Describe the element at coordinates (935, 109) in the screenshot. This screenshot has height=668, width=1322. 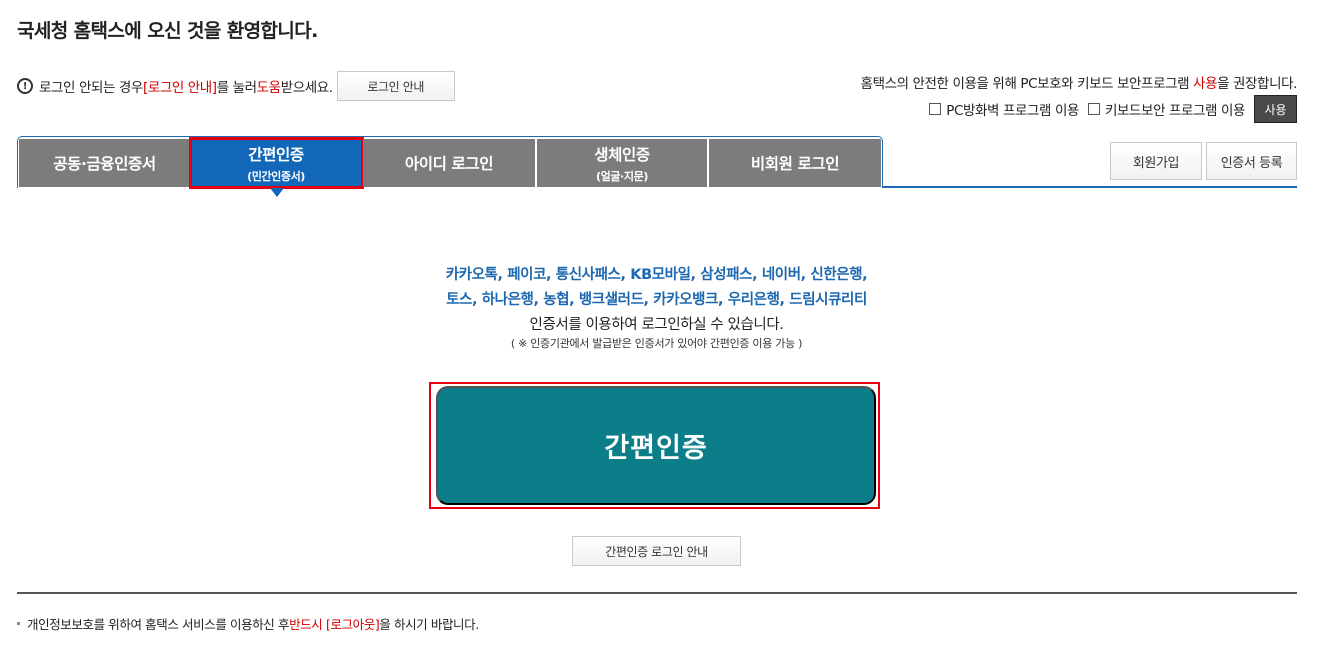
I see `firewall-checkbox` at that location.